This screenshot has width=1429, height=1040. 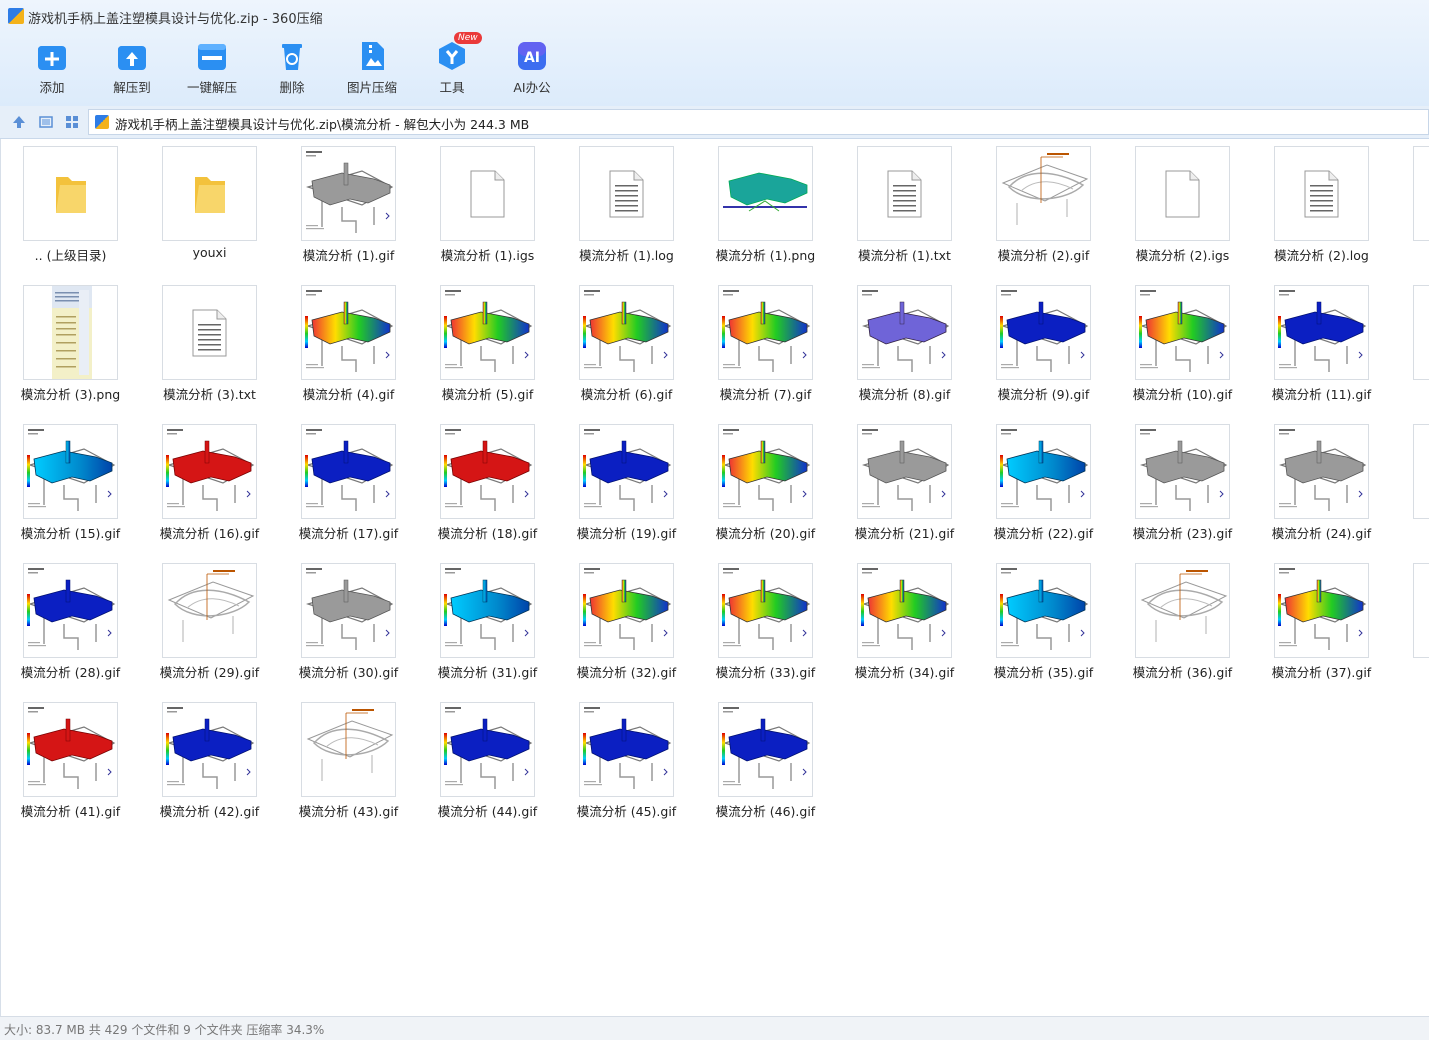 What do you see at coordinates (211, 87) in the screenshot?
I see `toolbar-button-label: 一键解压` at bounding box center [211, 87].